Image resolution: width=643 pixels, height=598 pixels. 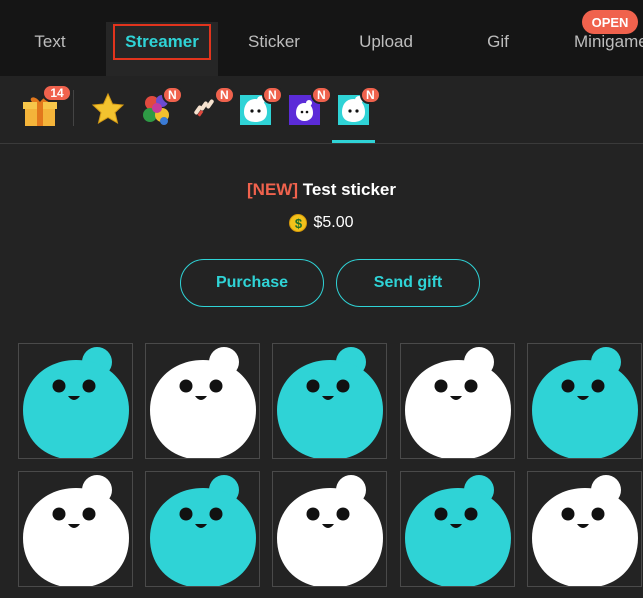 What do you see at coordinates (252, 283) in the screenshot?
I see `purchase-button: Purchase` at bounding box center [252, 283].